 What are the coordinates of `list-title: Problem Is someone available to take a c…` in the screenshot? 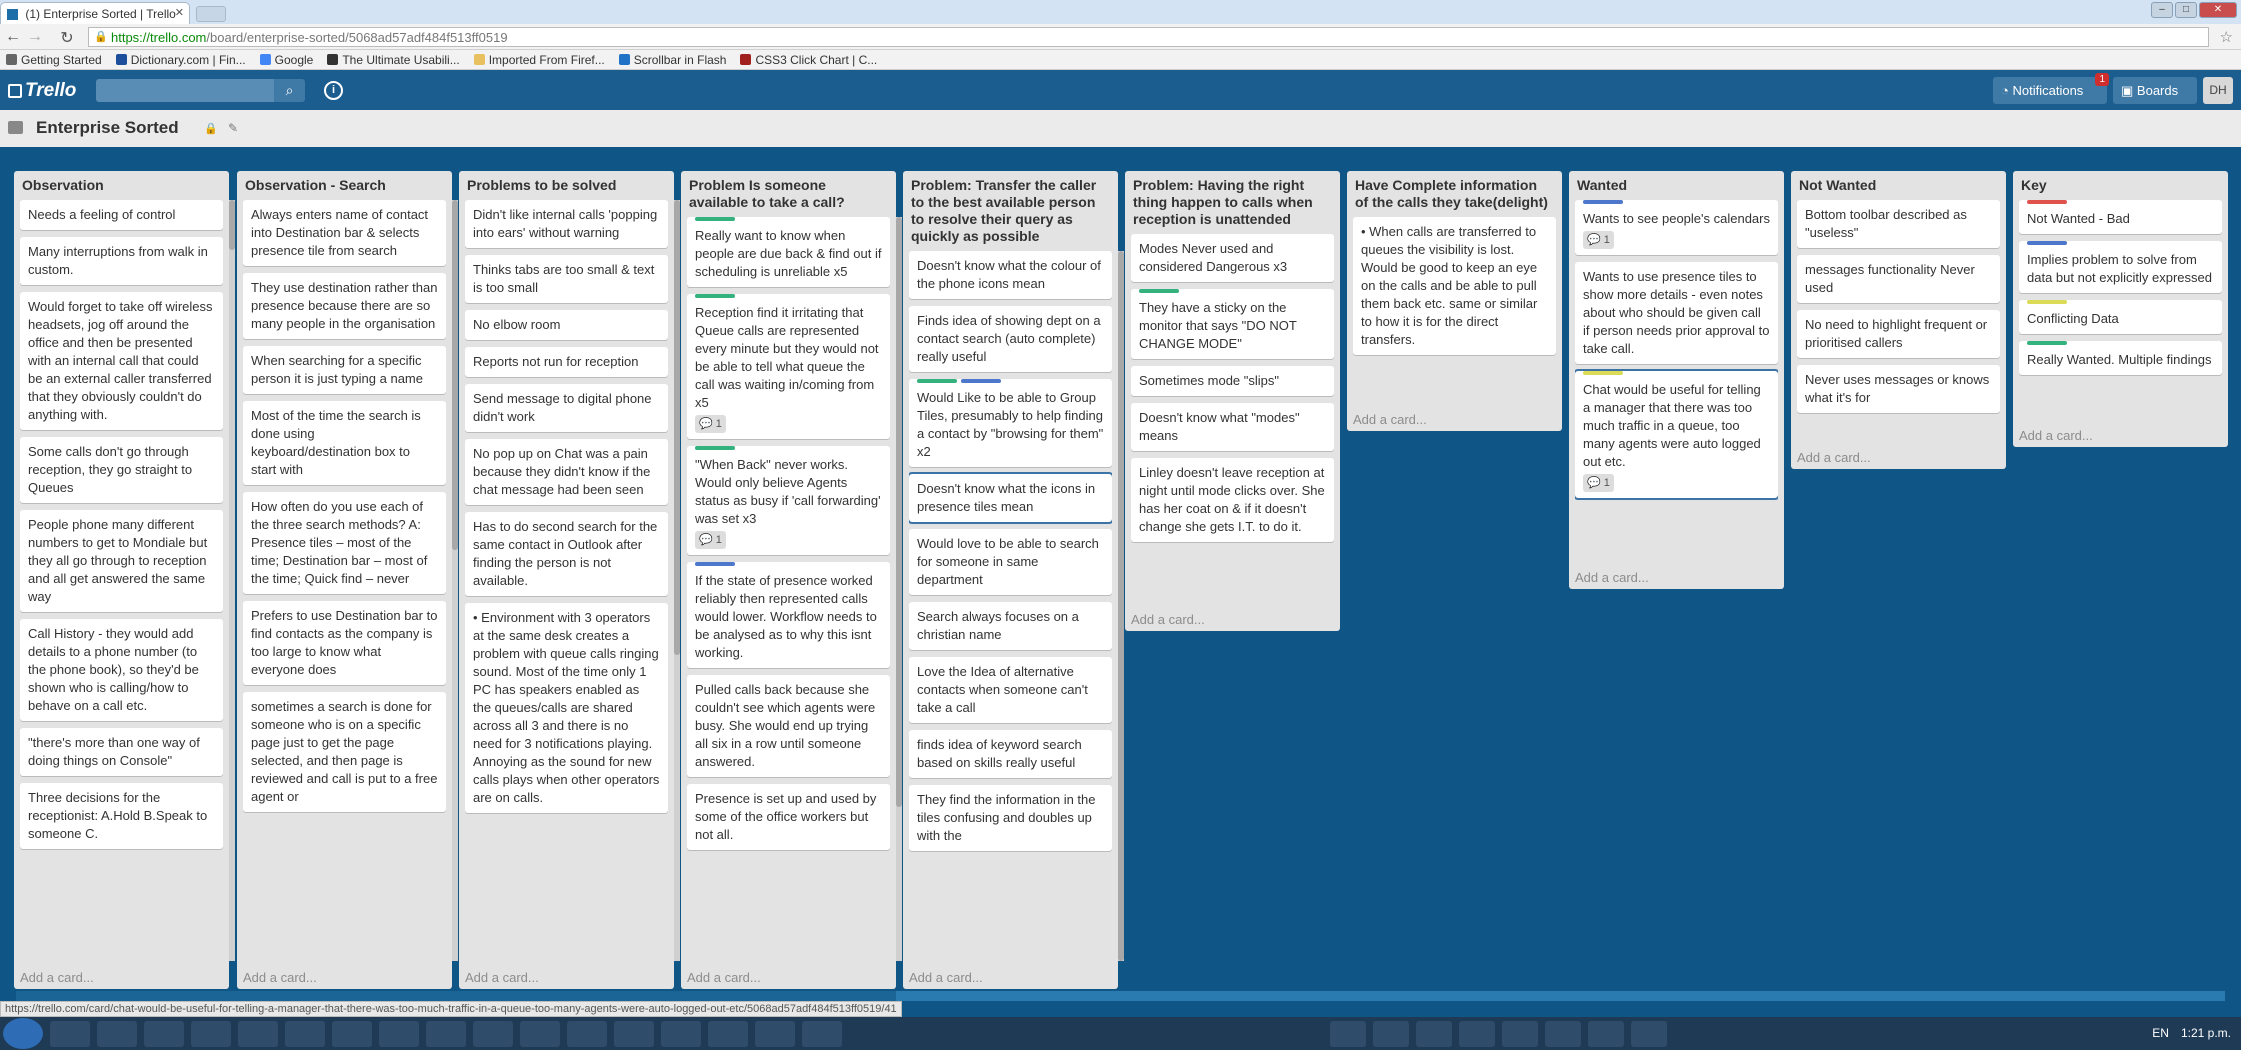 It's located at (788, 196).